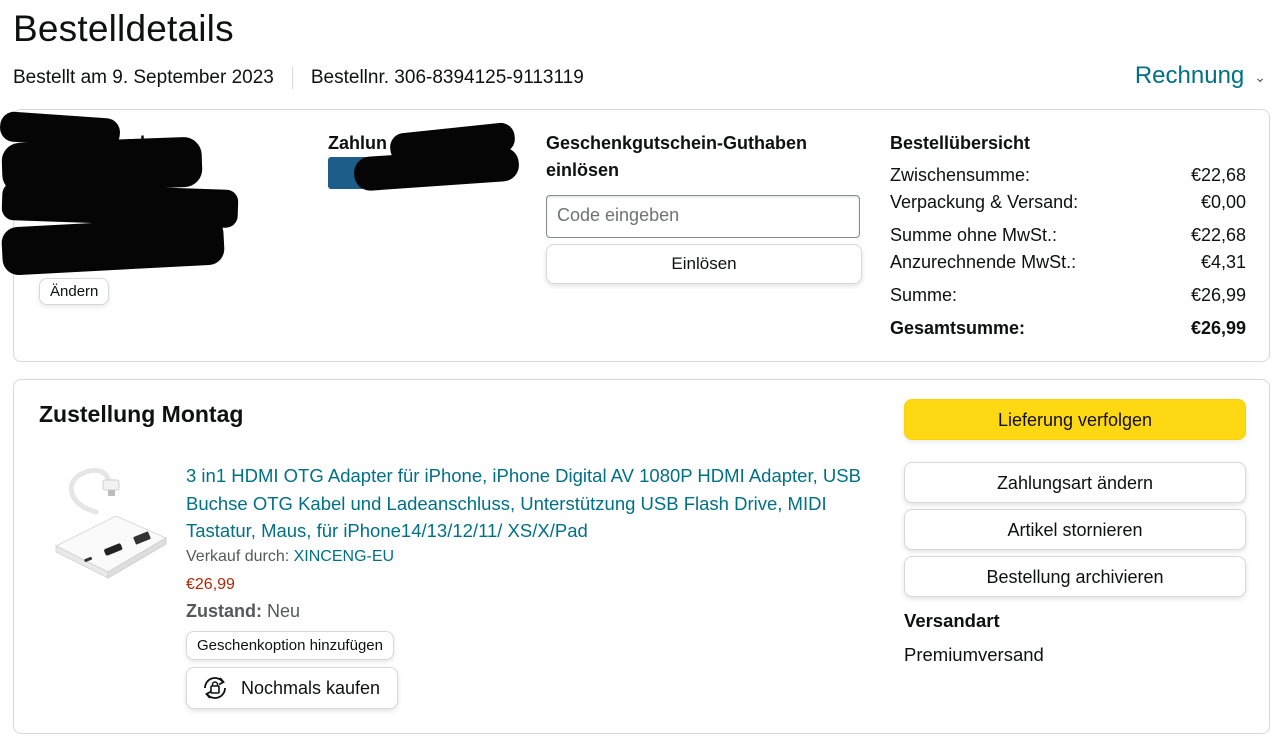  Describe the element at coordinates (284, 611) in the screenshot. I see `condition-value: Neu` at that location.